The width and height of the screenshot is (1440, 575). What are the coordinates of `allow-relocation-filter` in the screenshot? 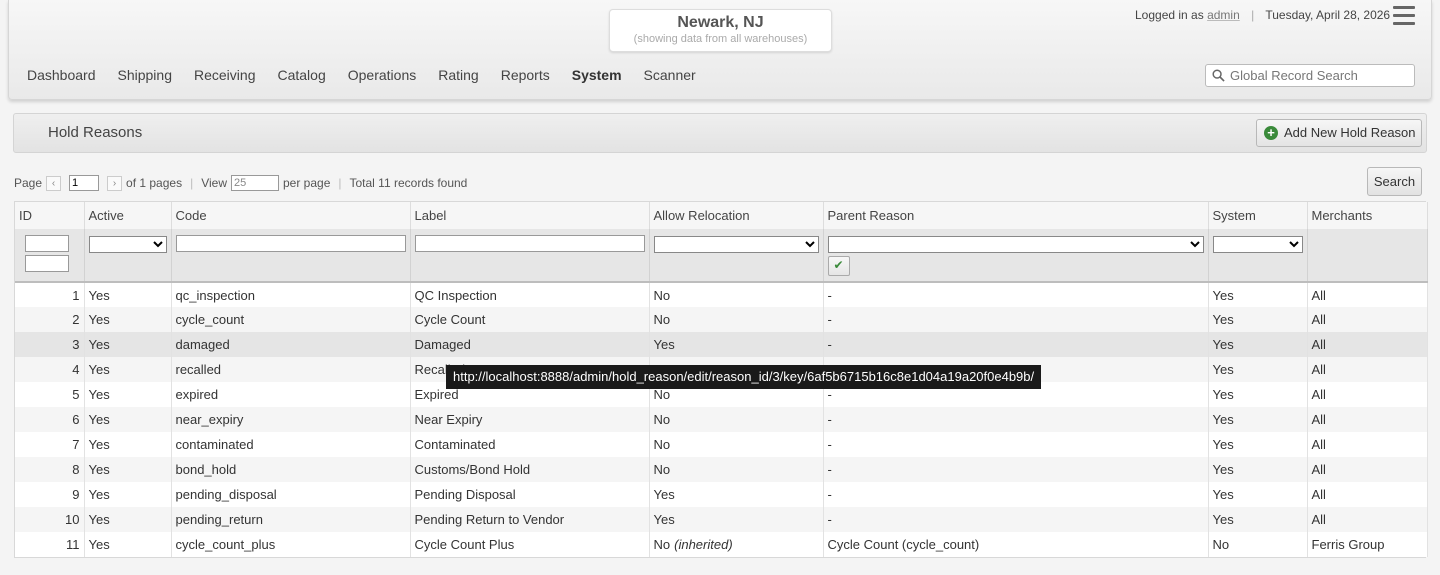 It's located at (736, 244).